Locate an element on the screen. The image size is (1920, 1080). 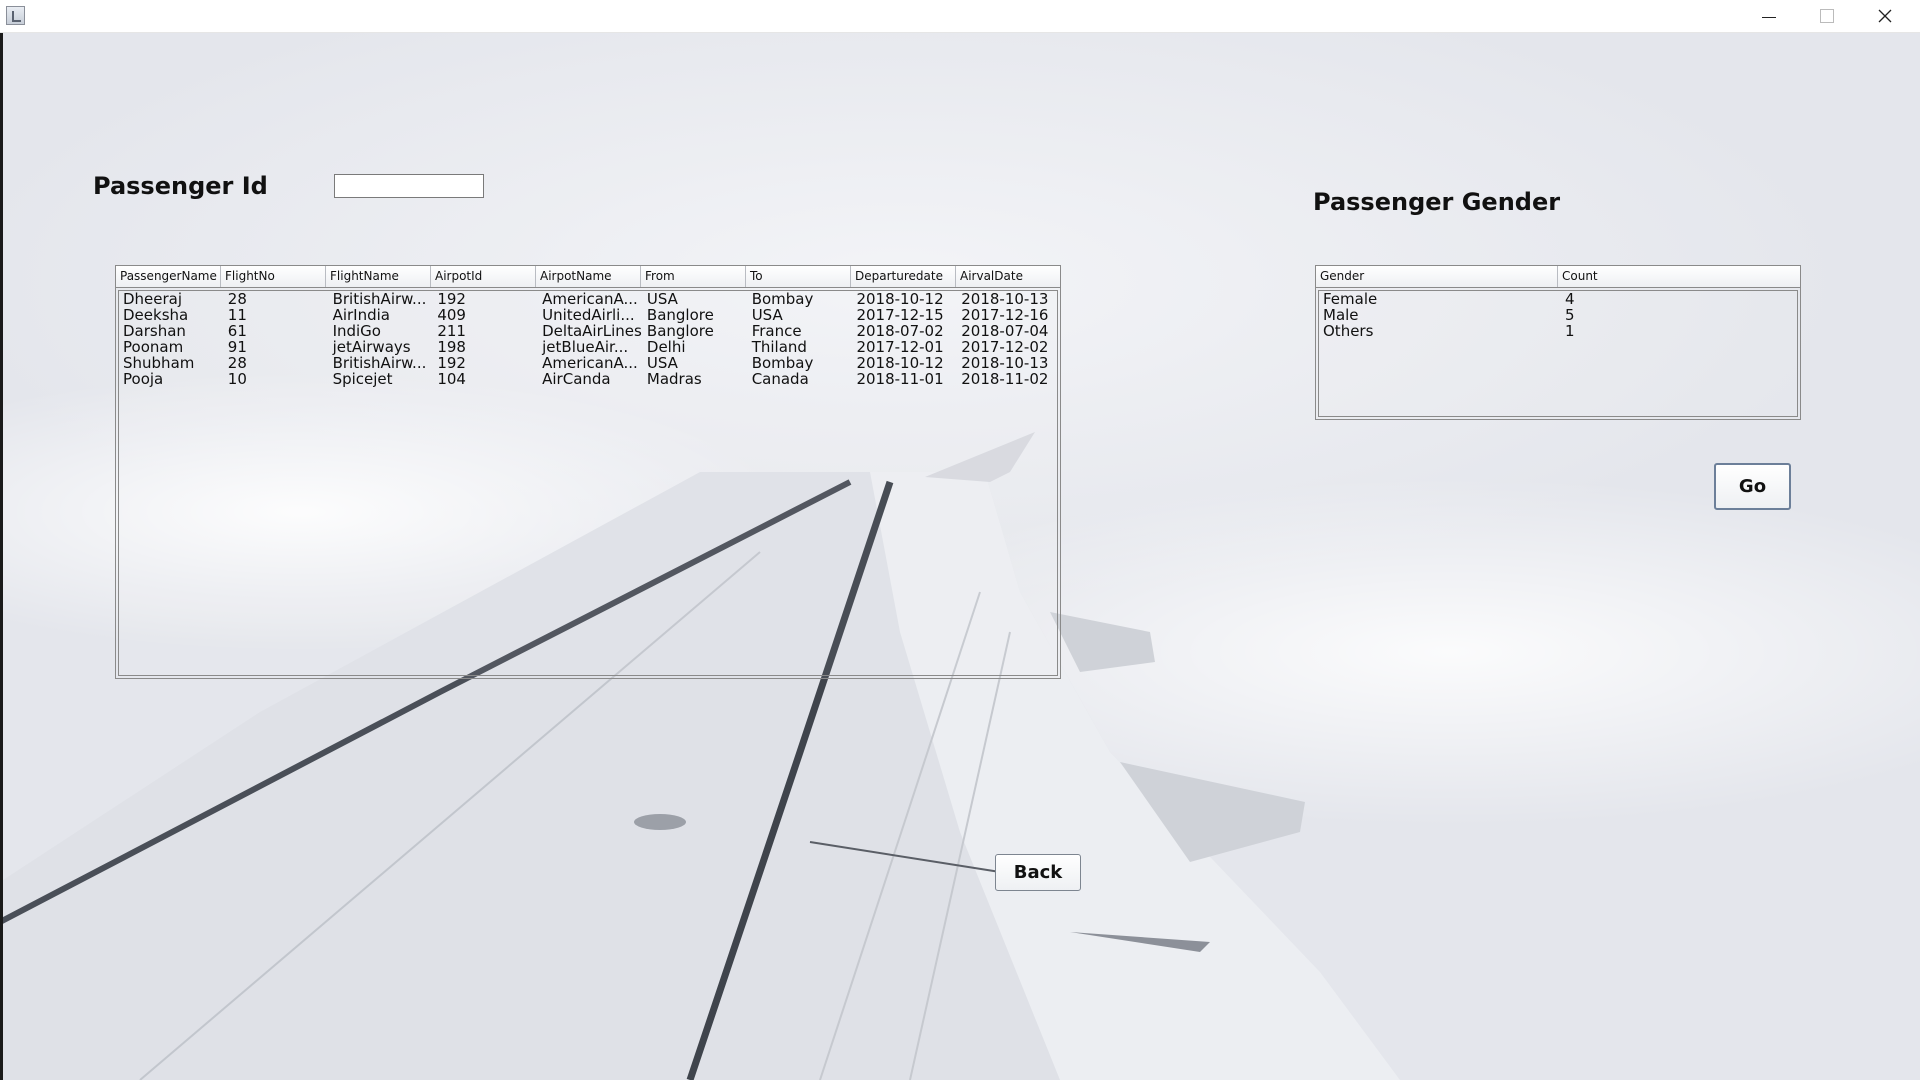
table-row: Male 5 is located at coordinates (1558, 315).